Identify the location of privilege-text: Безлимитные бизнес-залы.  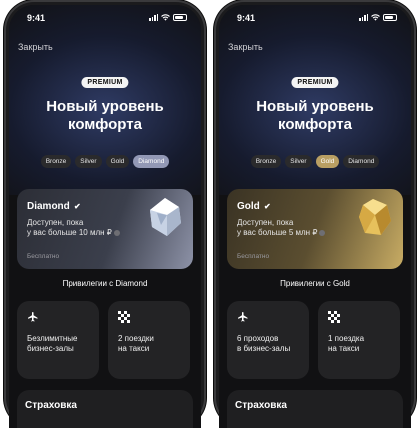
(52, 344).